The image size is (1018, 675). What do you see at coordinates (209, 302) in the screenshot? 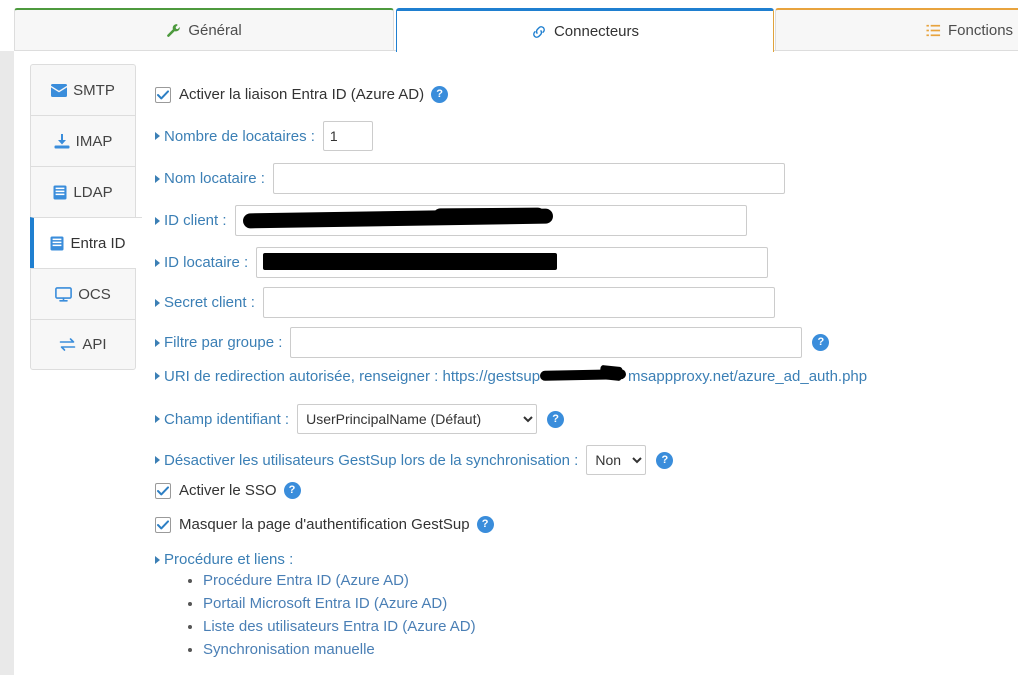
I see `client-secret-label: Secret client :` at bounding box center [209, 302].